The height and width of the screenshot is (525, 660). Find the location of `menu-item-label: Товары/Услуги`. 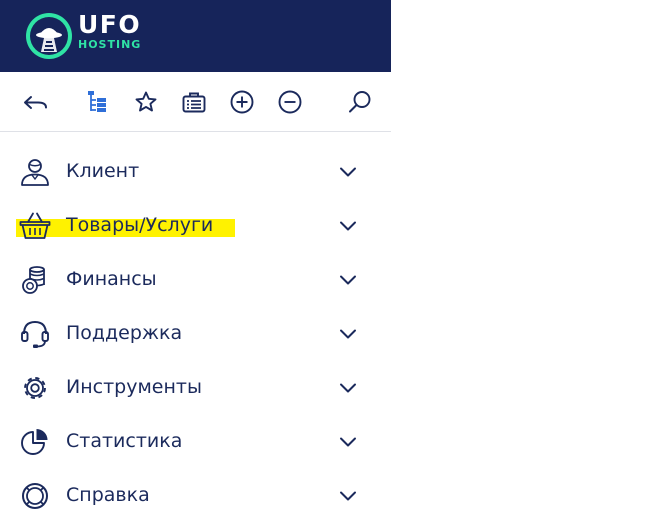

menu-item-label: Товары/Услуги is located at coordinates (140, 225).